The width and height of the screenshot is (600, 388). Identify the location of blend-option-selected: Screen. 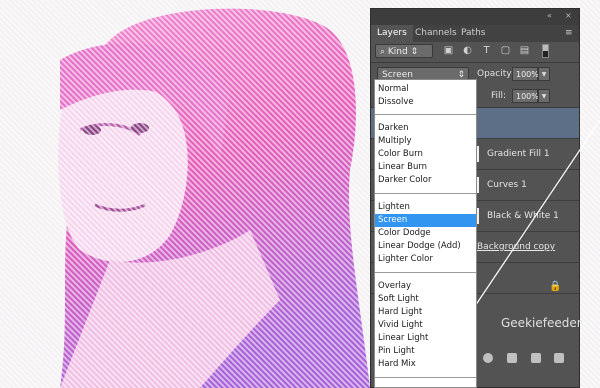
(425, 220).